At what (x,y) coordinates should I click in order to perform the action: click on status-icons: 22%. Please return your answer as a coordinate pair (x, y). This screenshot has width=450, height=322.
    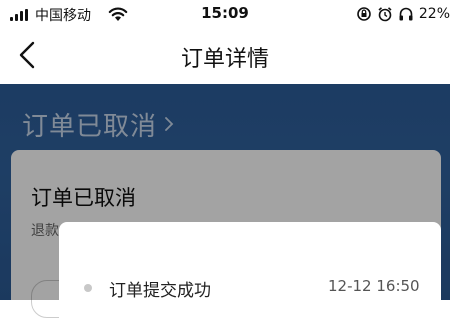
    Looking at the image, I should click on (403, 14).